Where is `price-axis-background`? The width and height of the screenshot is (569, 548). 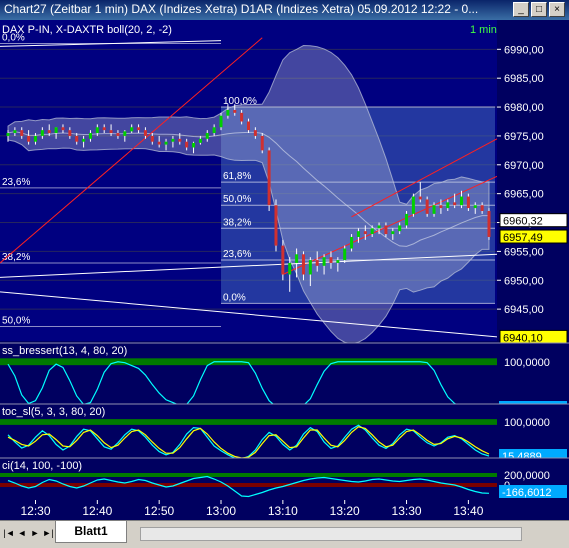 price-axis-background is located at coordinates (533, 180).